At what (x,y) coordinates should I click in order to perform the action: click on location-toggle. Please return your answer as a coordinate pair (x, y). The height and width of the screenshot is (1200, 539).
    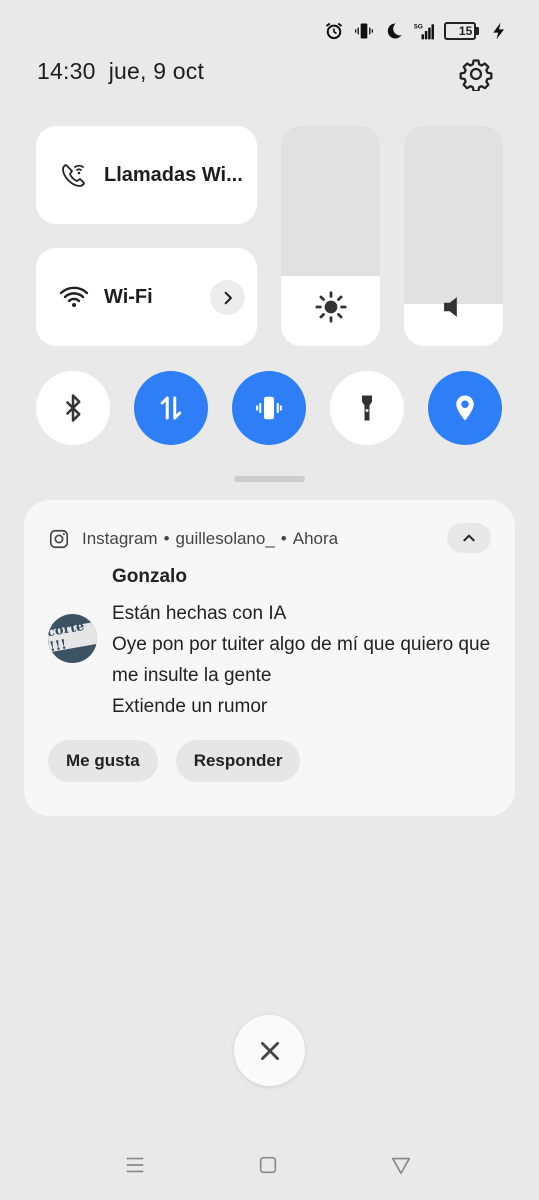
    Looking at the image, I should click on (465, 408).